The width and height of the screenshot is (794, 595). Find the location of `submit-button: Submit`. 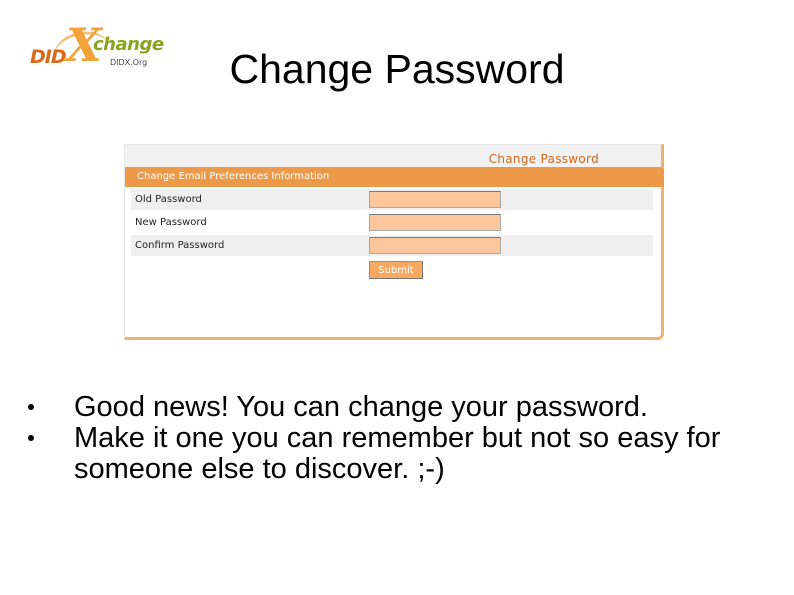

submit-button: Submit is located at coordinates (396, 270).